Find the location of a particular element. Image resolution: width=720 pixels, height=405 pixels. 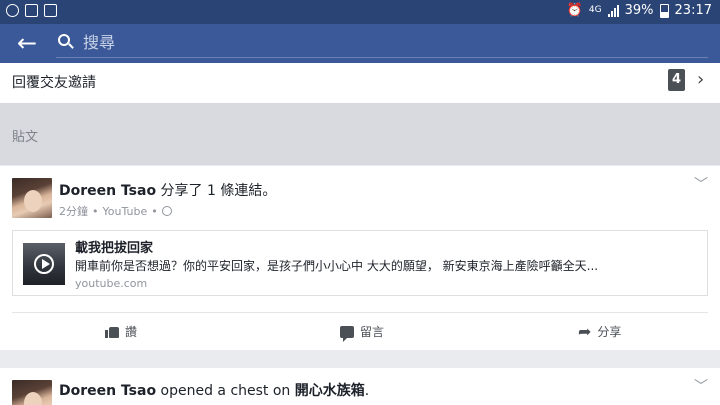

globe-icon is located at coordinates (166, 211).